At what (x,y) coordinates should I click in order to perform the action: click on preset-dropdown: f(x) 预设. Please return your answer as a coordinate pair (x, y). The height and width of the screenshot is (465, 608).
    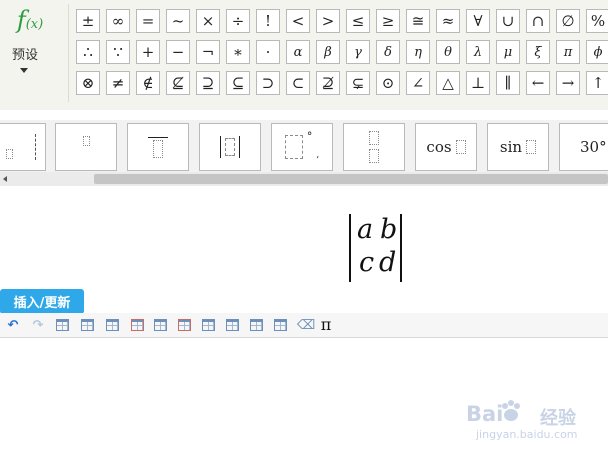
    Looking at the image, I should click on (34, 54).